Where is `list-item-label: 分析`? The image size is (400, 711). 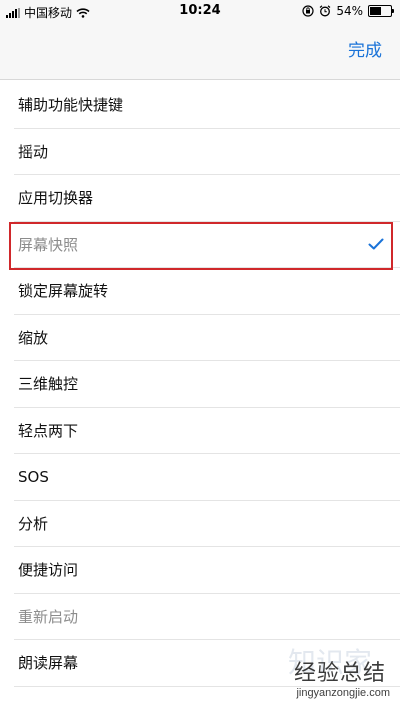 list-item-label: 分析 is located at coordinates (33, 523).